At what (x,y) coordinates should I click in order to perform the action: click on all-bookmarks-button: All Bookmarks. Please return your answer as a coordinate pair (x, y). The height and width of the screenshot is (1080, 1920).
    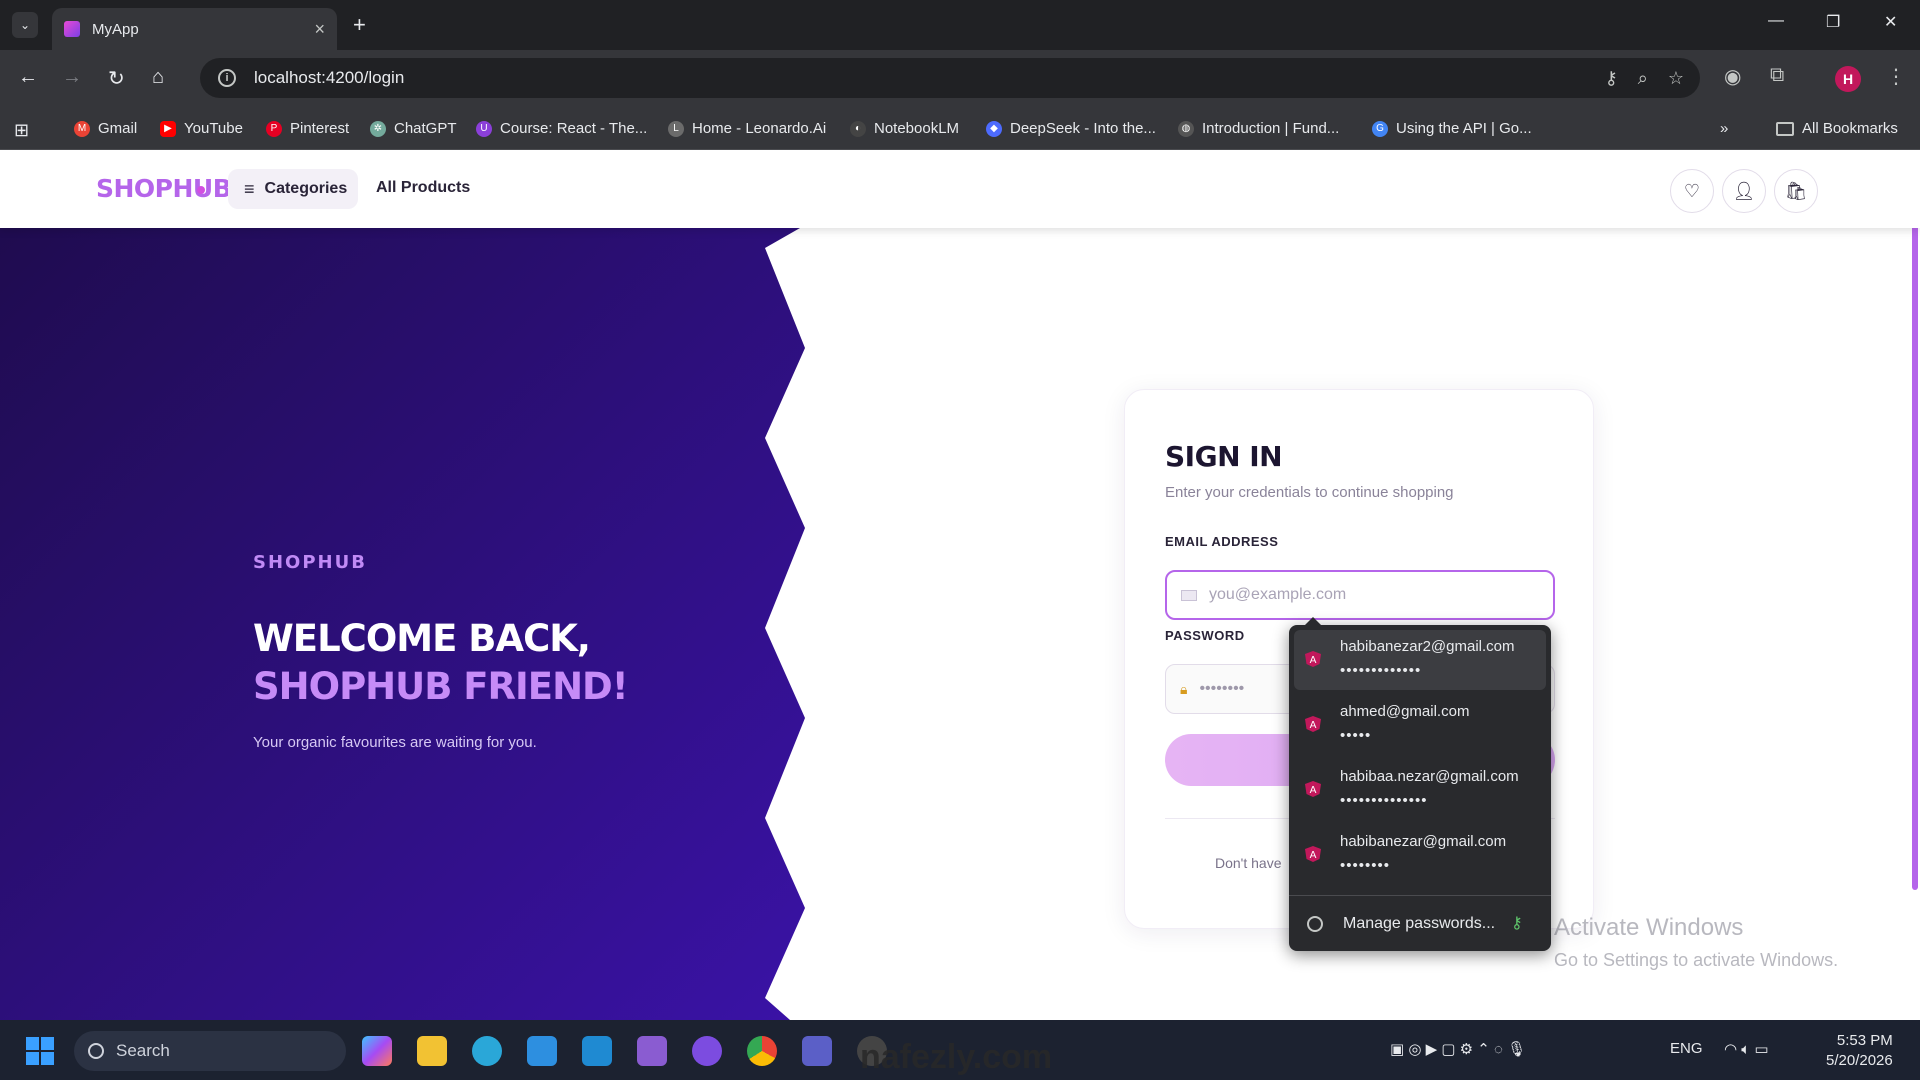
    Looking at the image, I should click on (1837, 128).